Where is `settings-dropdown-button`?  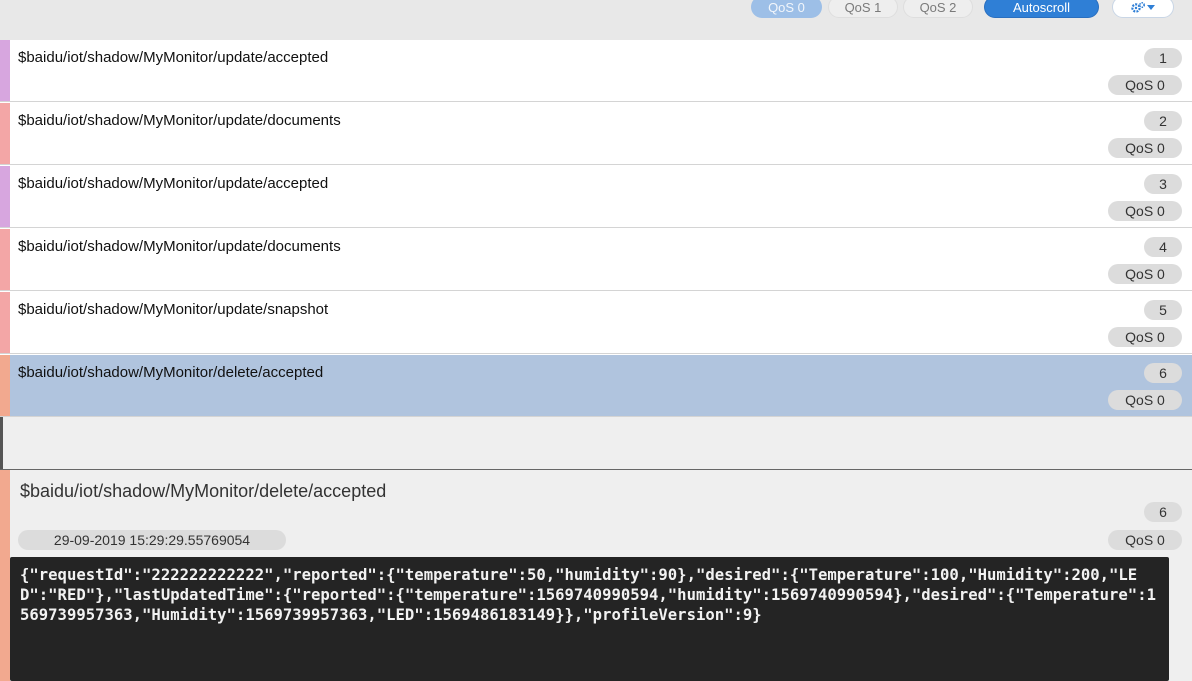
settings-dropdown-button is located at coordinates (1143, 9).